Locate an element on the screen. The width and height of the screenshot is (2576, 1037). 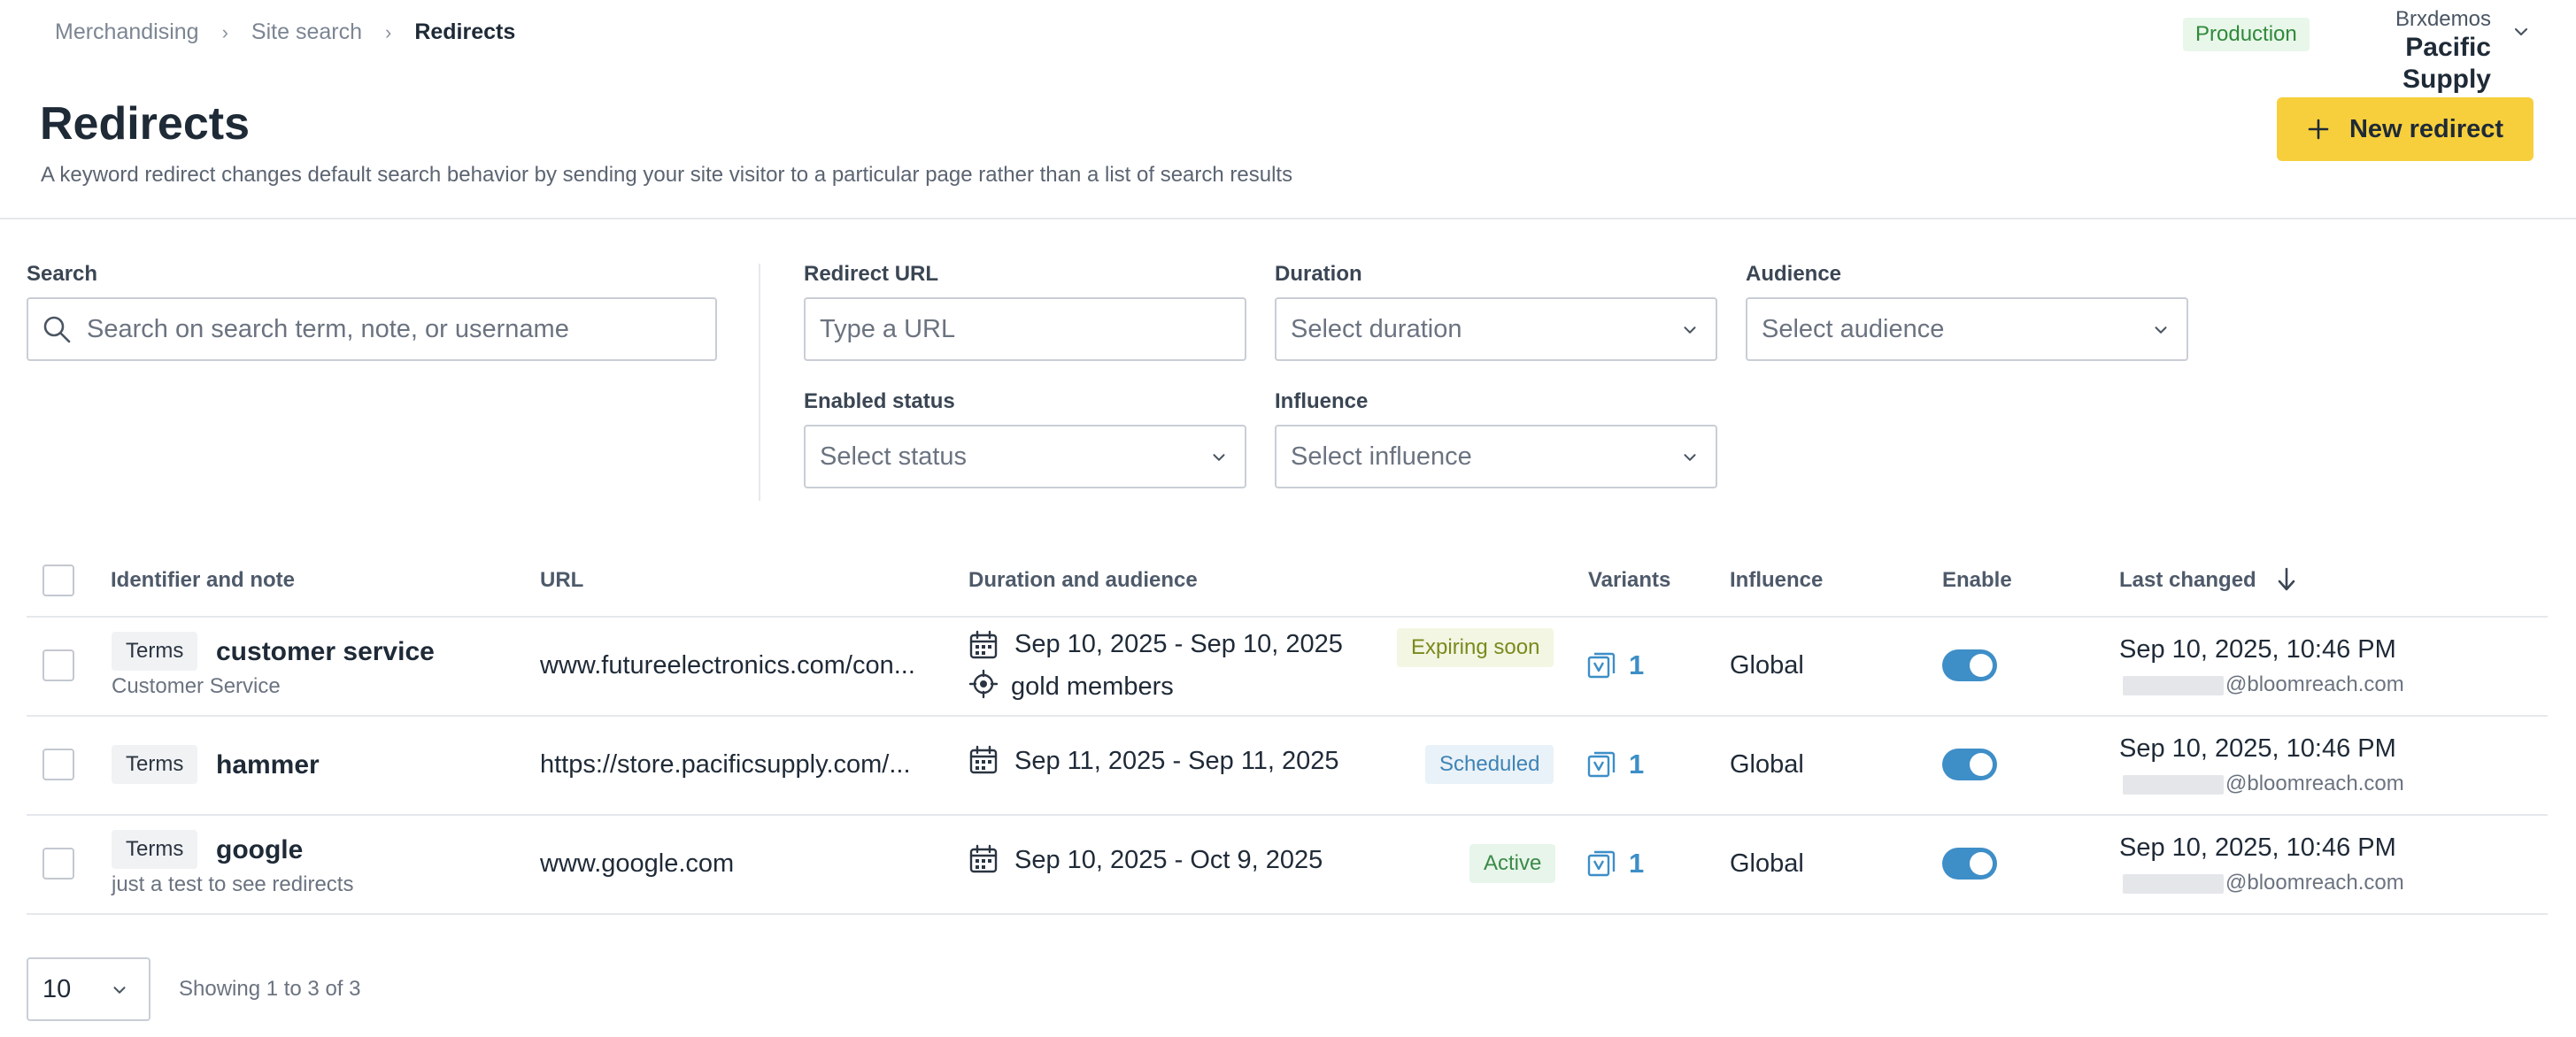
row-duration: Sep 11, 2025 - Sep 11, 2025 is located at coordinates (1176, 761).